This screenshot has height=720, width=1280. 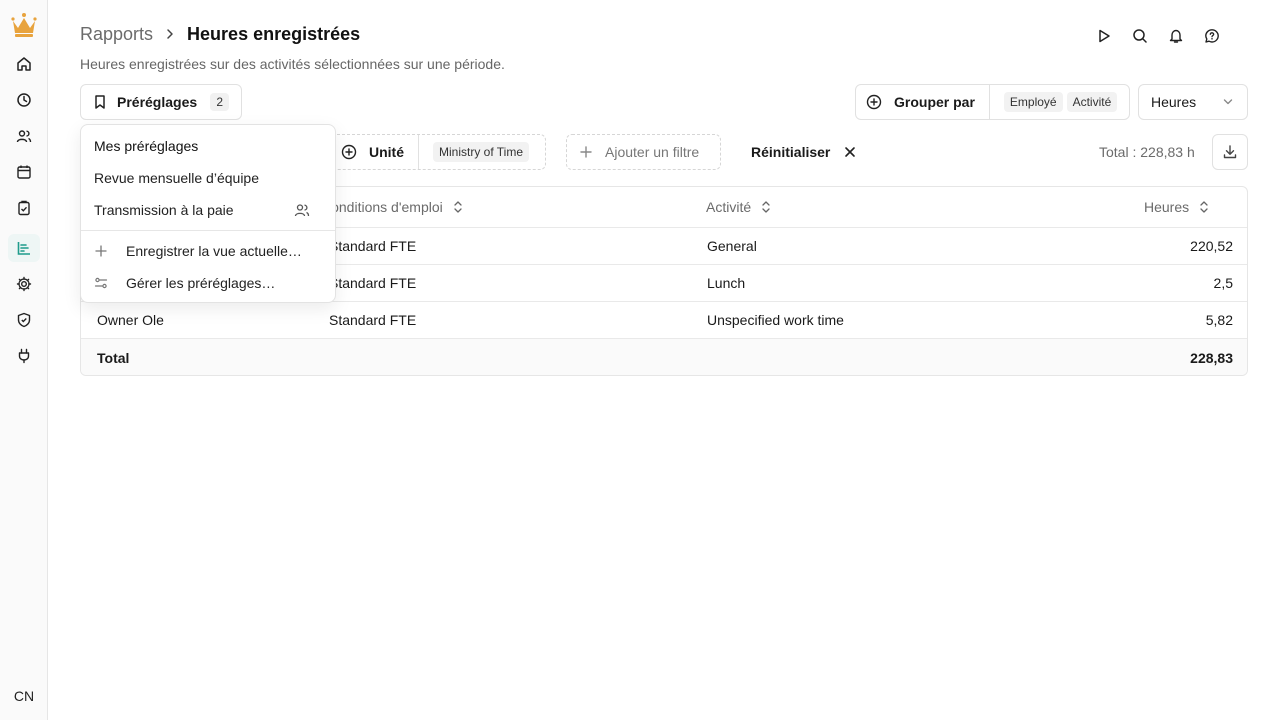 I want to click on sidebar-item-home, so click(x=24, y=64).